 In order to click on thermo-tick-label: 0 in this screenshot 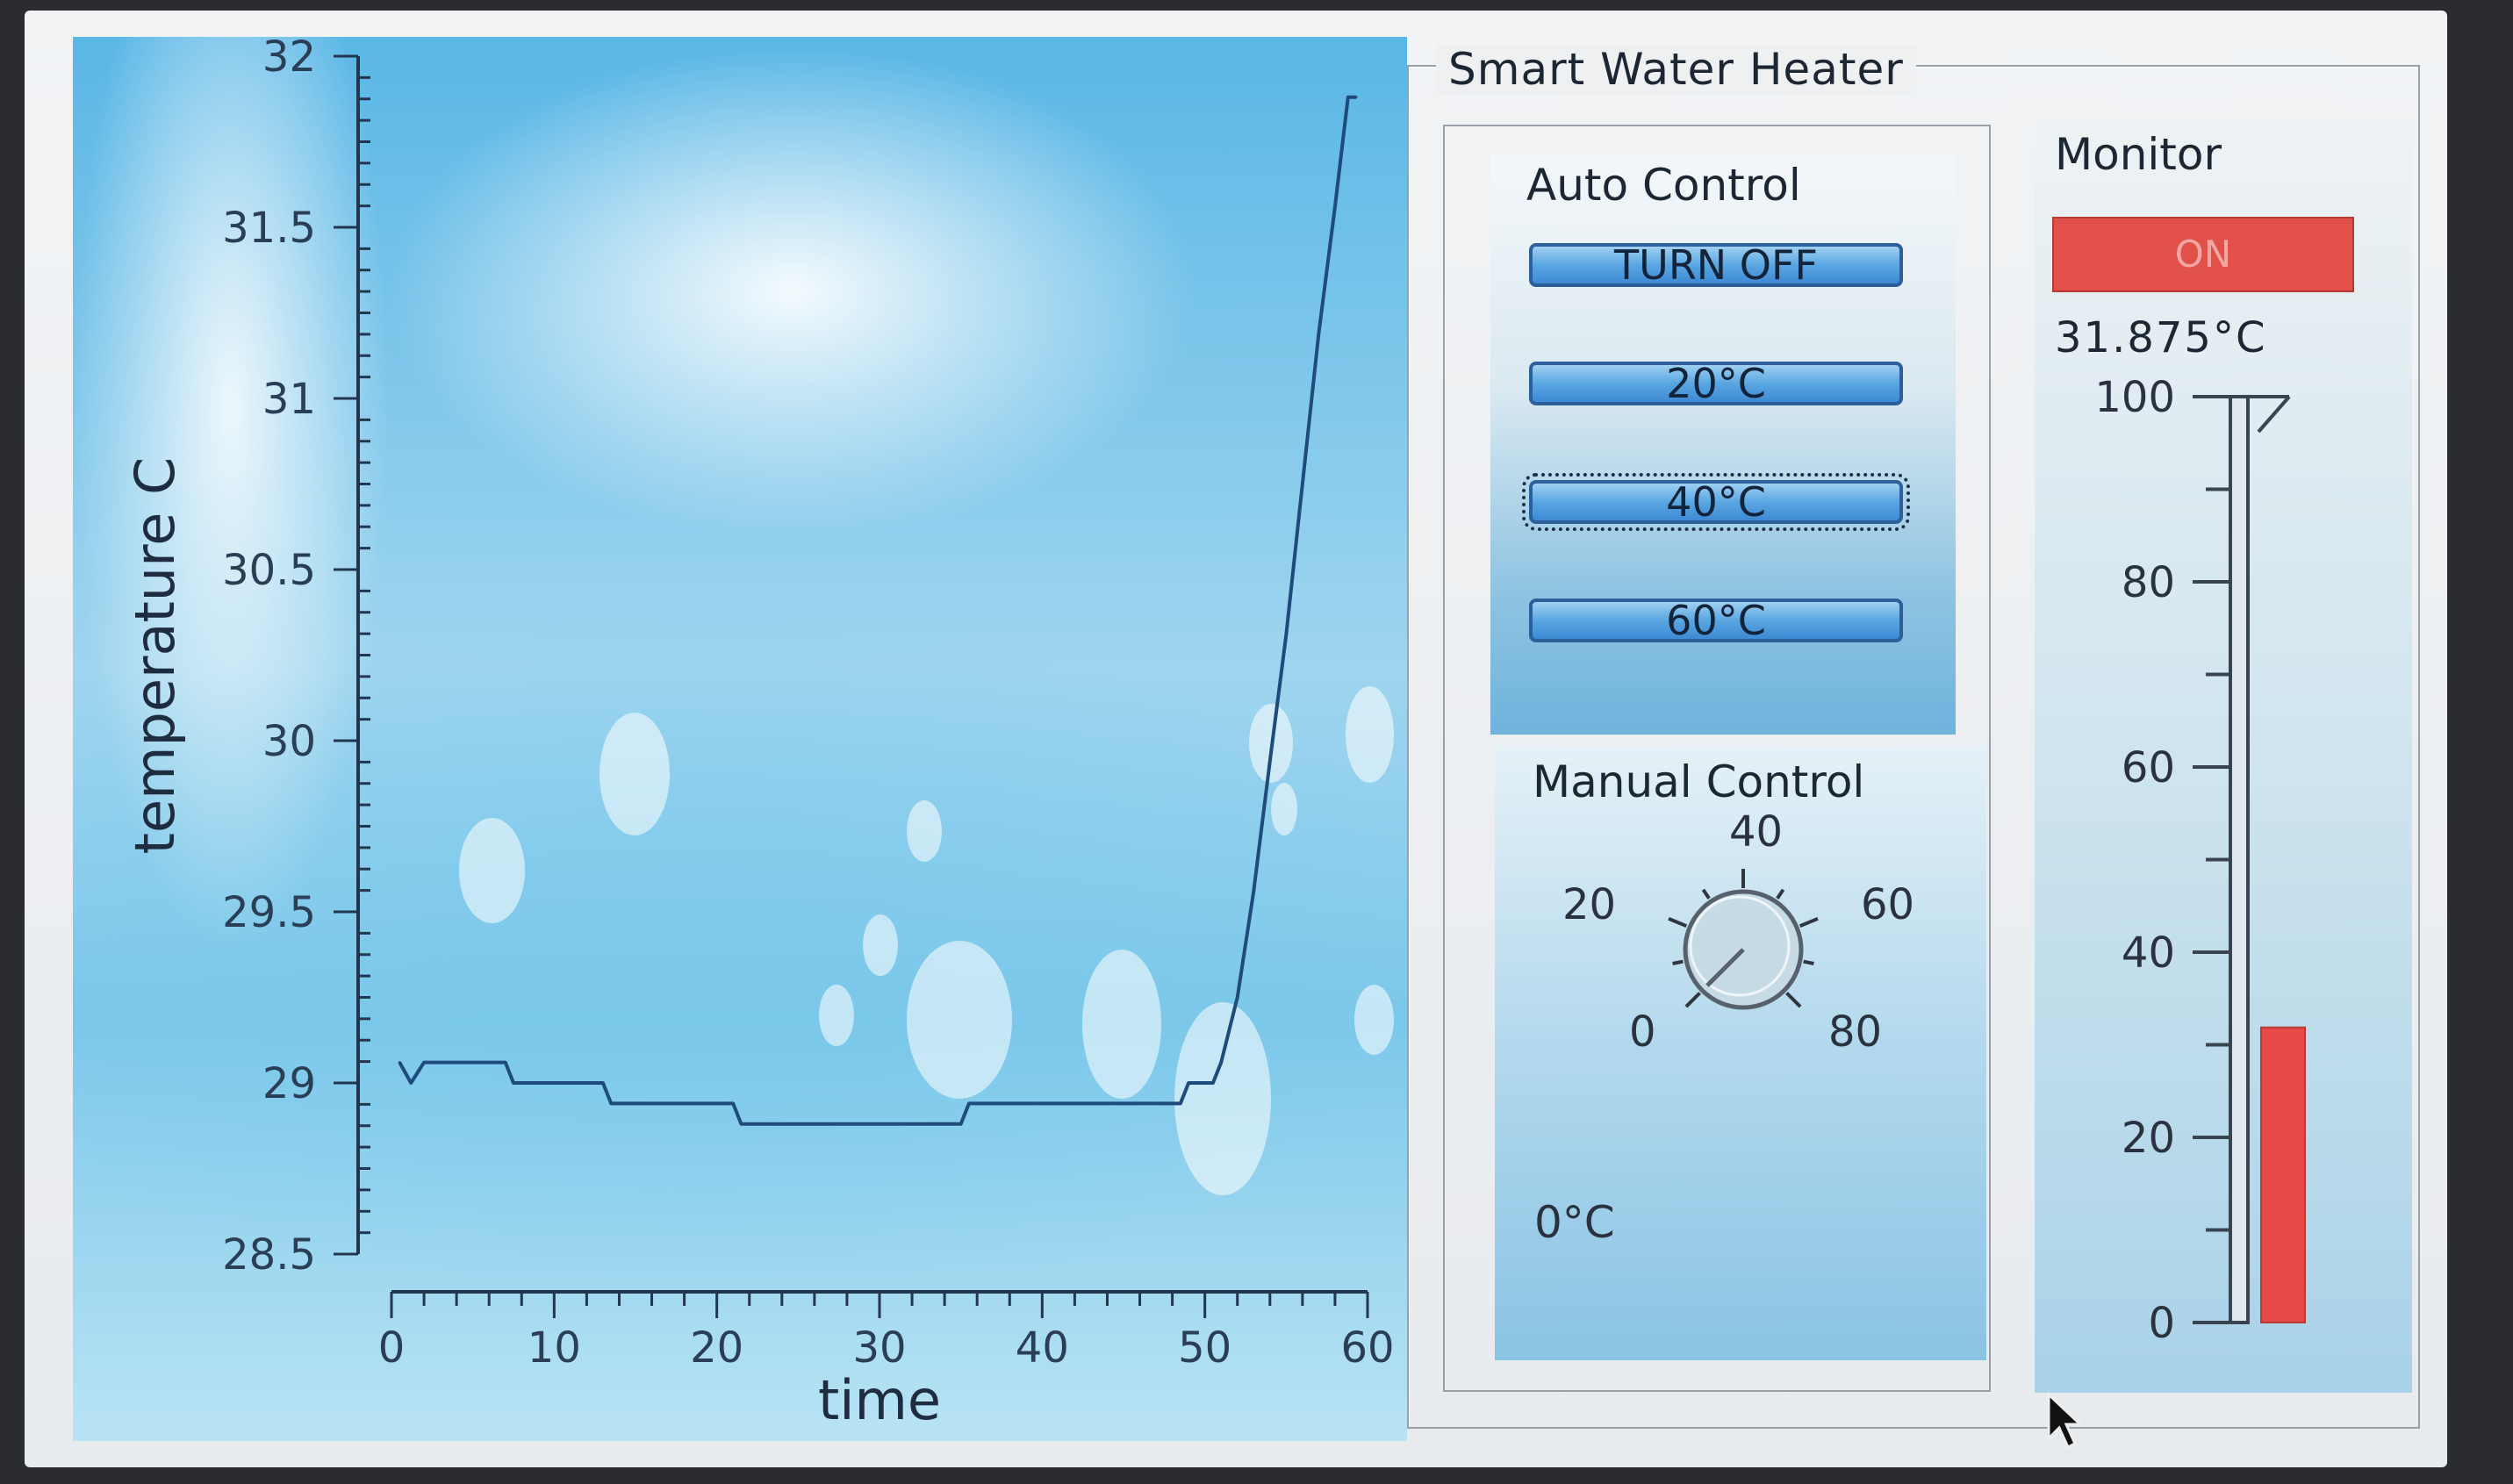, I will do `click(2161, 1323)`.